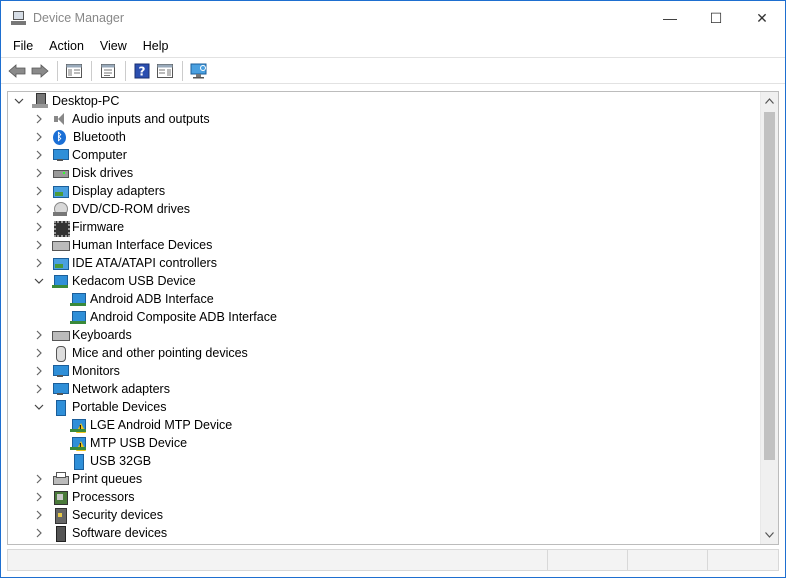 Image resolution: width=786 pixels, height=578 pixels. I want to click on scroll-down-button, so click(769, 534).